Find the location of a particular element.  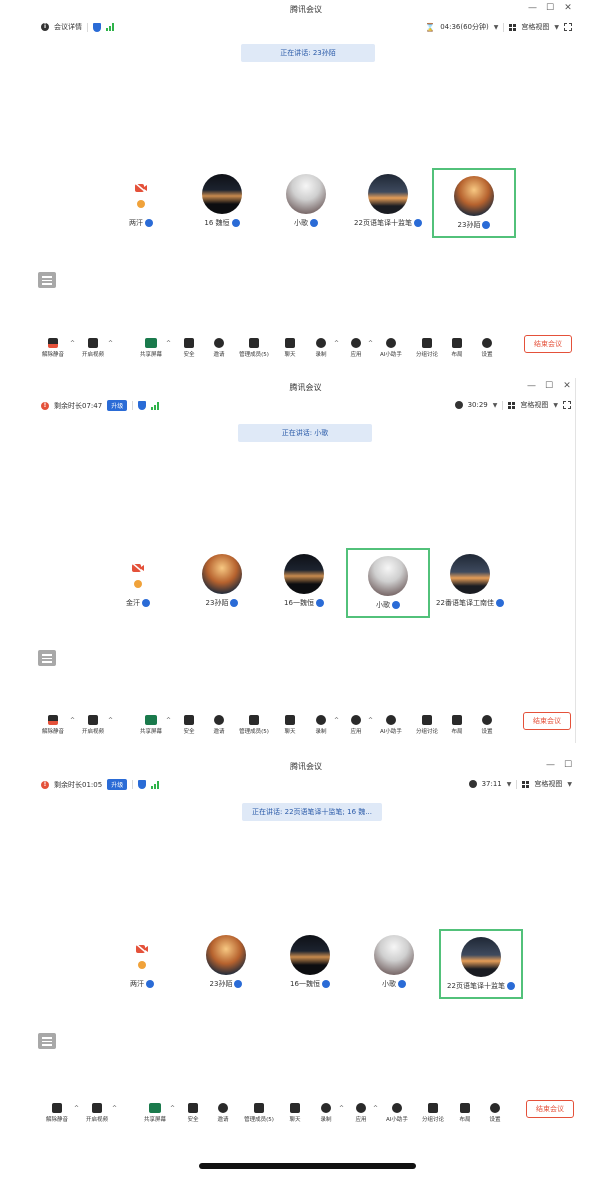

participant-tile-active: 小歌 is located at coordinates (388, 583).